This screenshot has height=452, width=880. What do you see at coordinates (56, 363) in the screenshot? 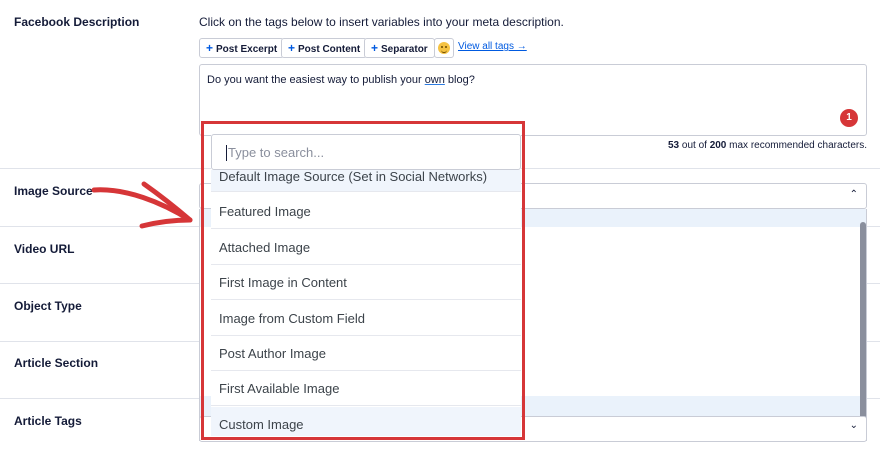
I see `article-section-label: Article Section` at bounding box center [56, 363].